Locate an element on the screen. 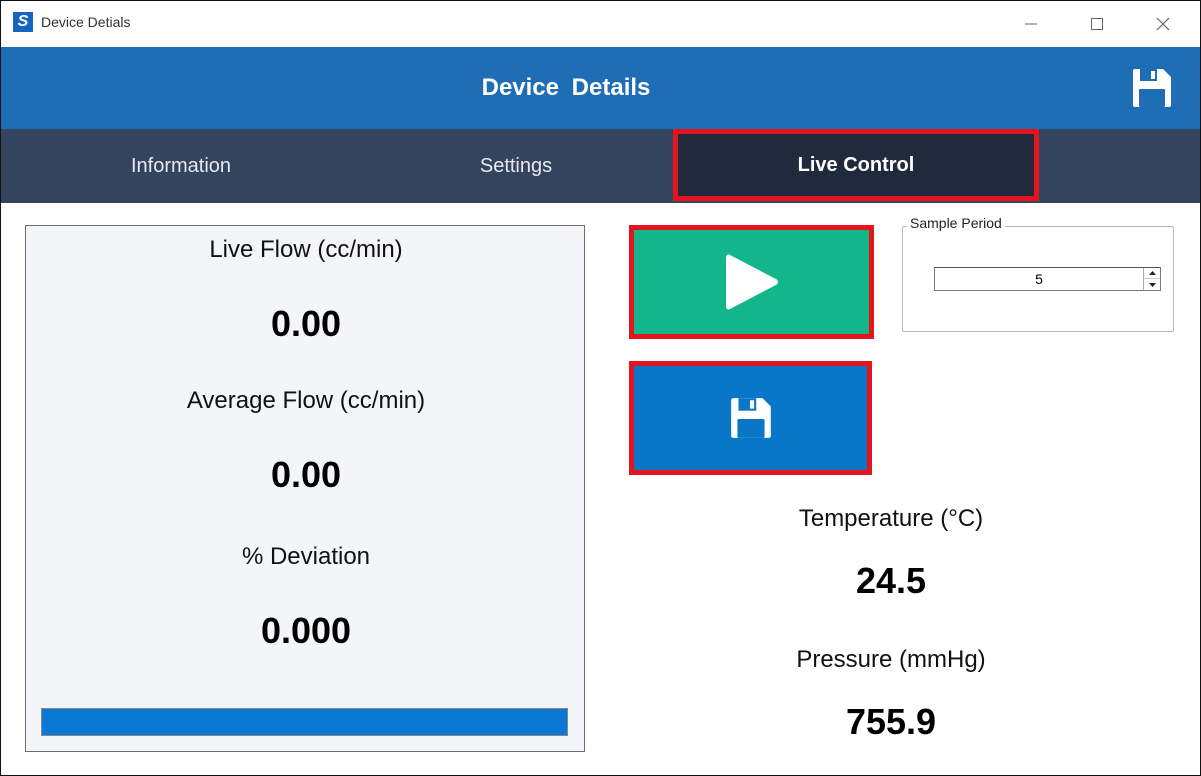  progress-bar is located at coordinates (304, 722).